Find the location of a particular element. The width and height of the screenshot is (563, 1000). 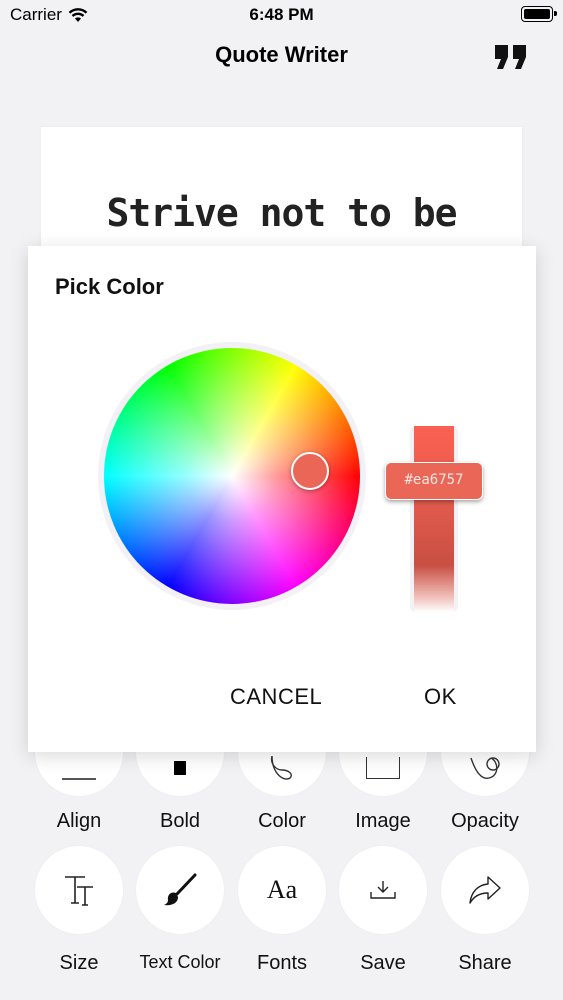

brightness-slider is located at coordinates (434, 519).